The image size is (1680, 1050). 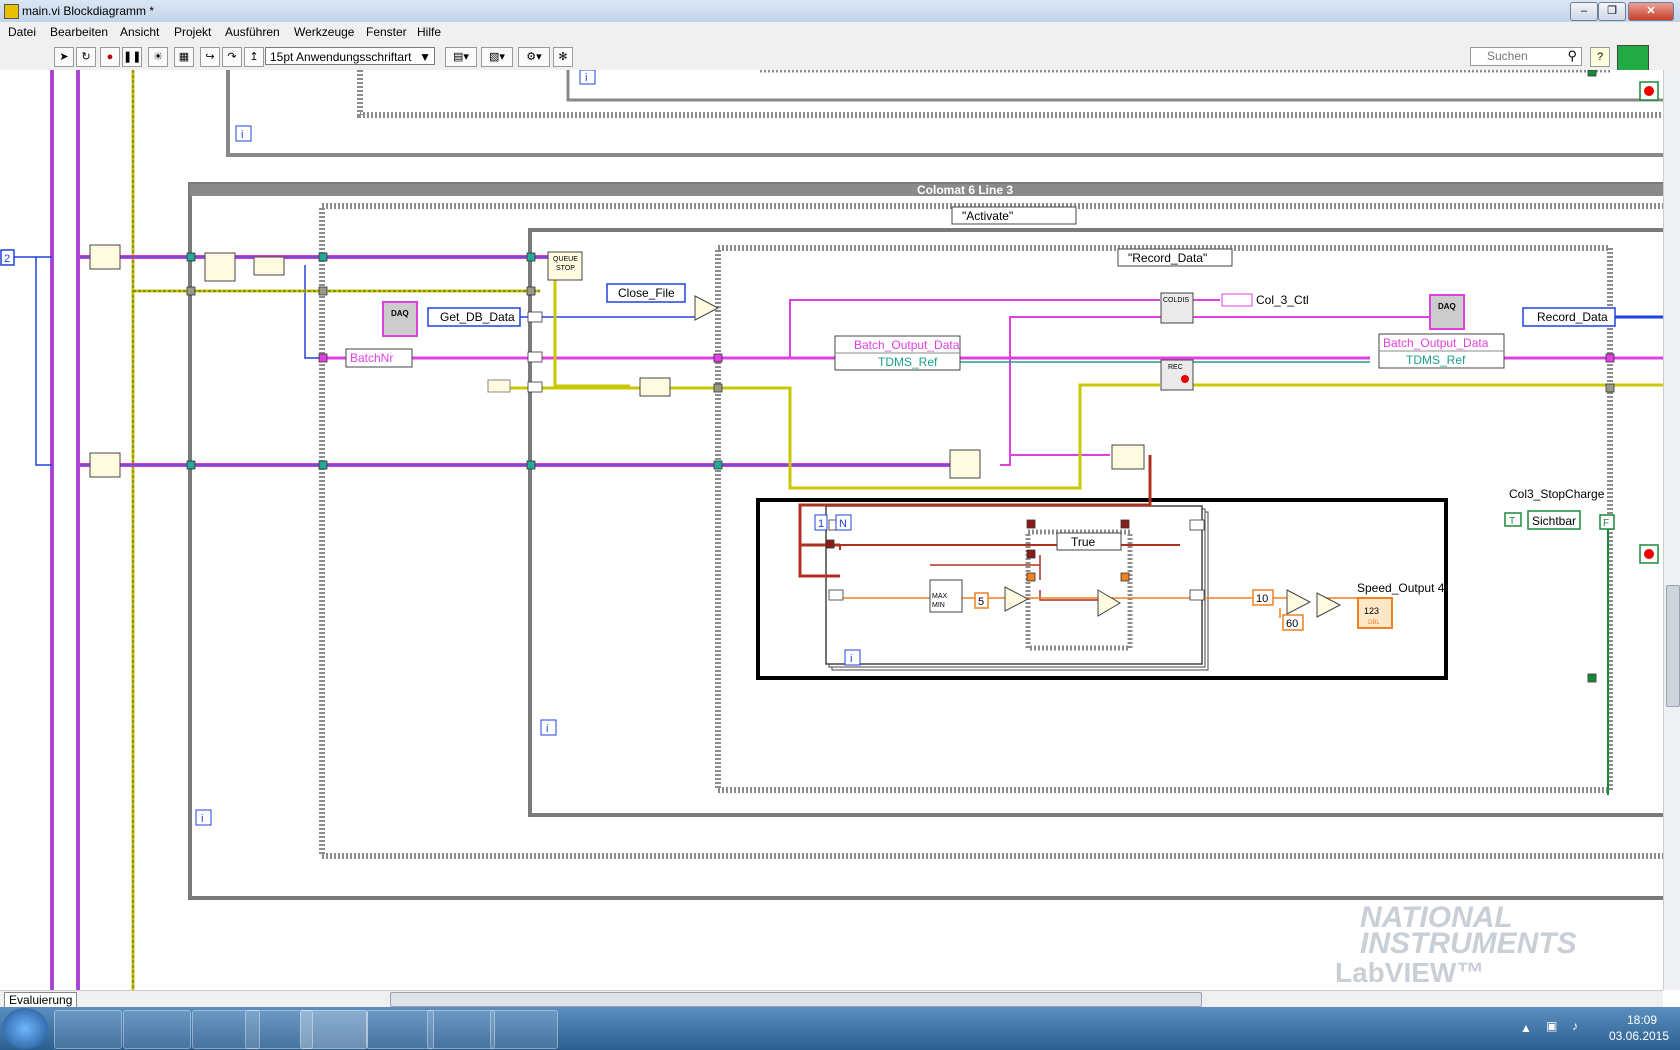 I want to click on bundle-node, so click(x=269, y=266).